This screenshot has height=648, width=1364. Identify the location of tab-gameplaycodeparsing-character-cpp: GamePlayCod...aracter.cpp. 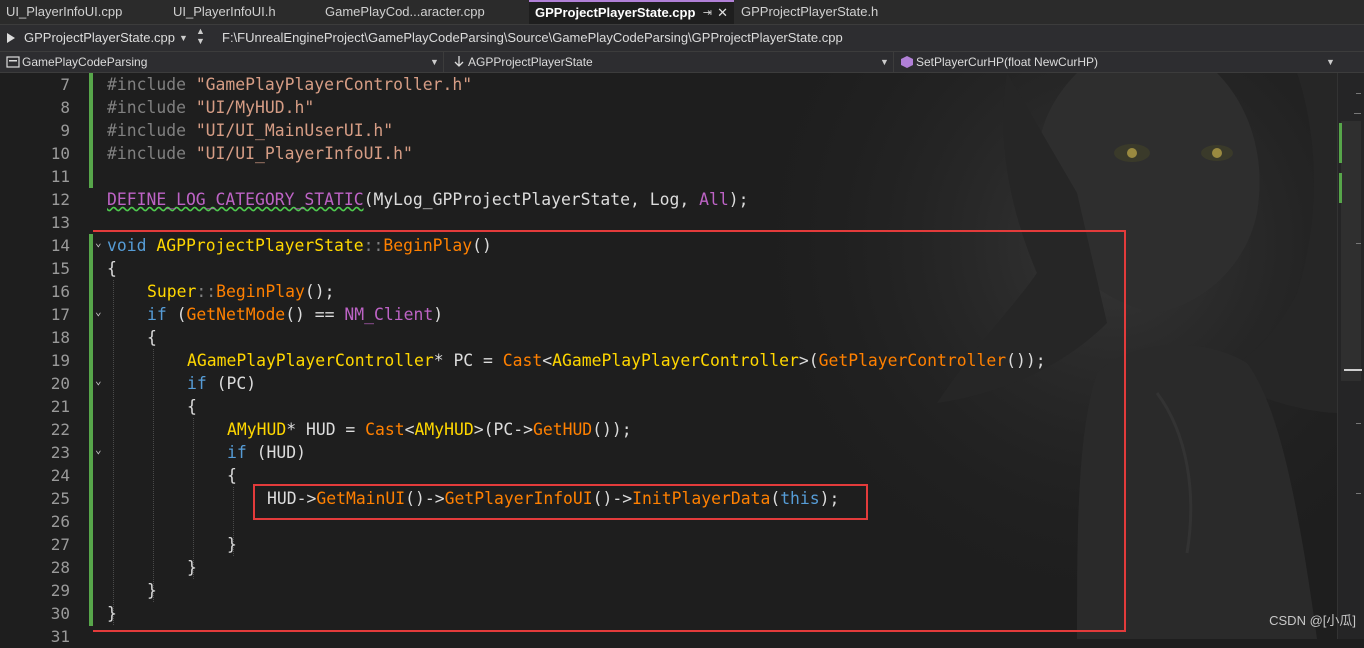
(423, 12).